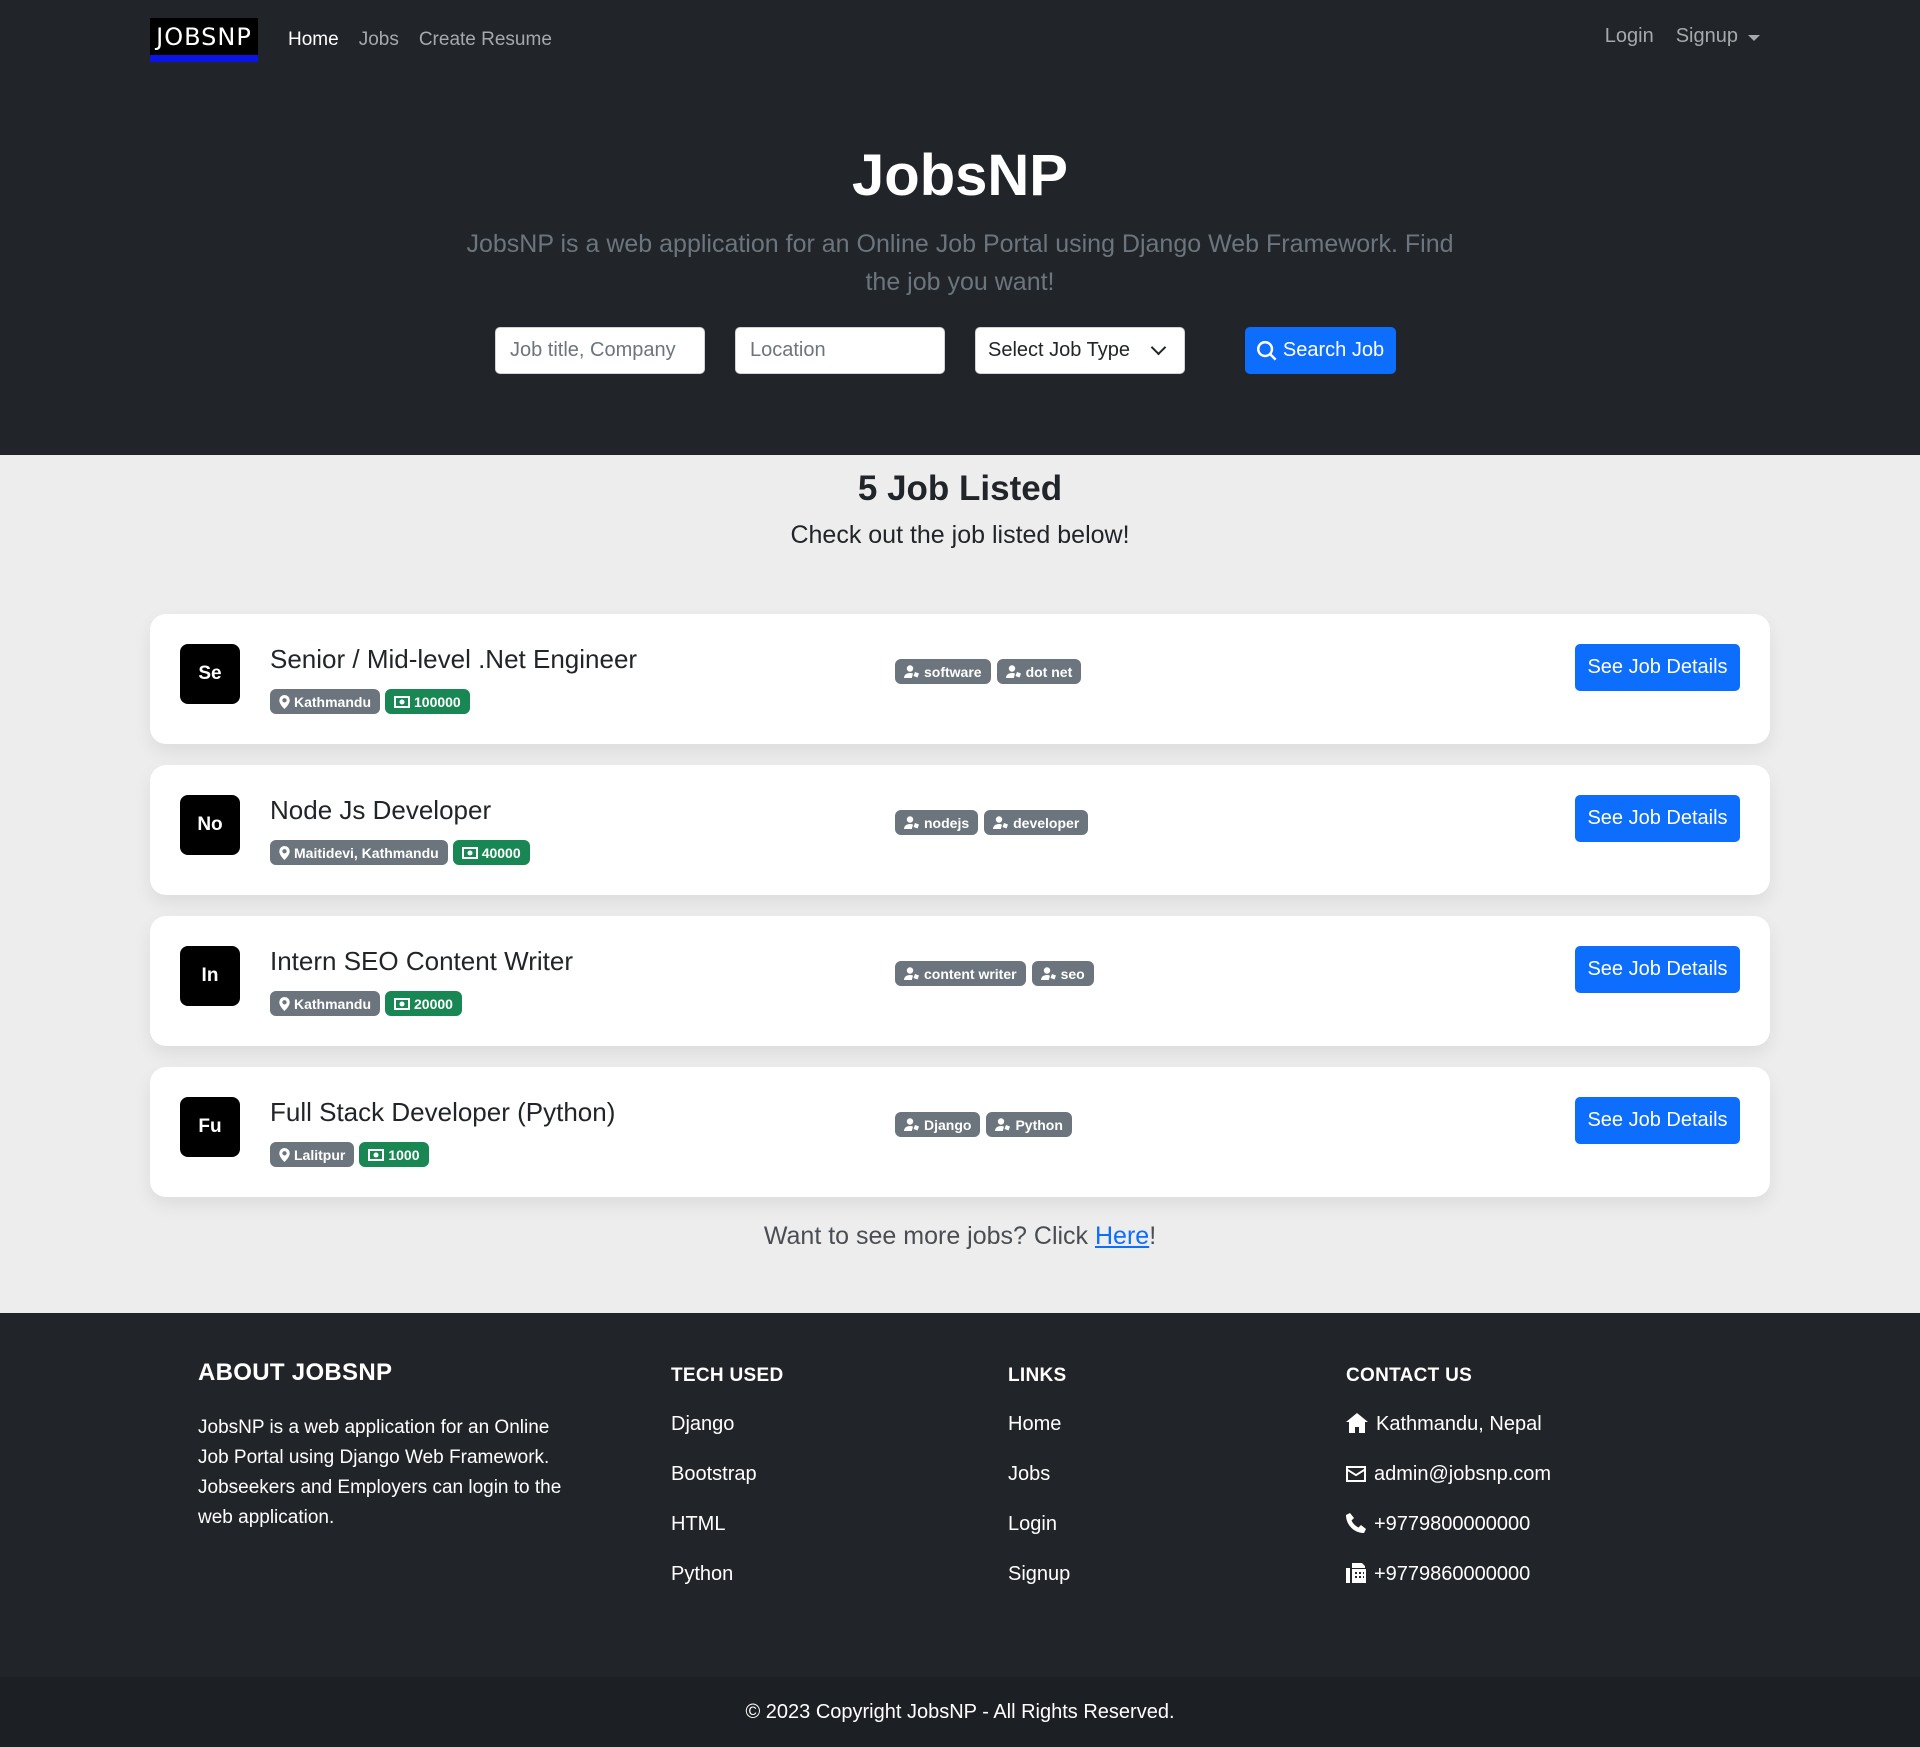 Image resolution: width=1920 pixels, height=1747 pixels. Describe the element at coordinates (1039, 1538) in the screenshot. I see `footer-link-login: Login` at that location.